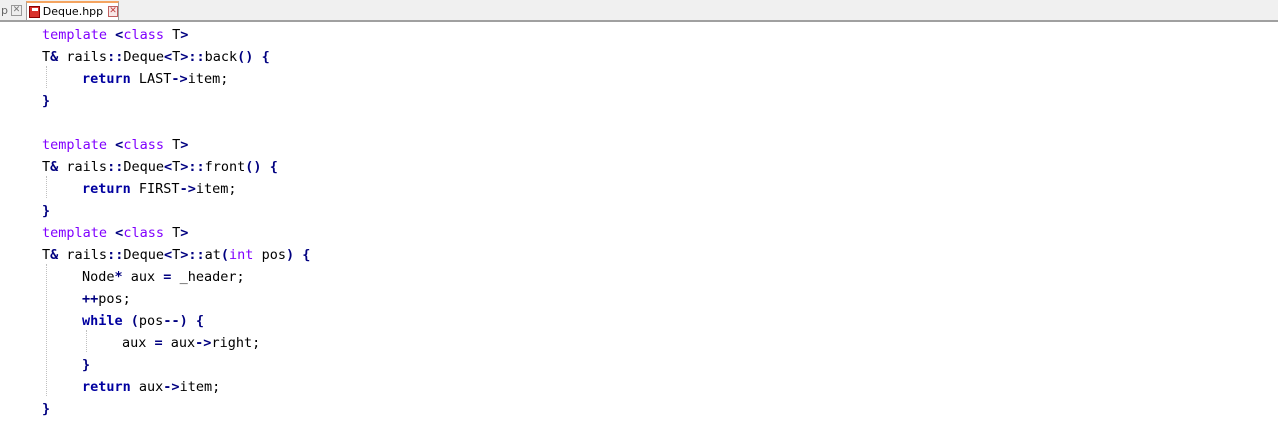  I want to click on code-line: return aux->item;, so click(151, 387).